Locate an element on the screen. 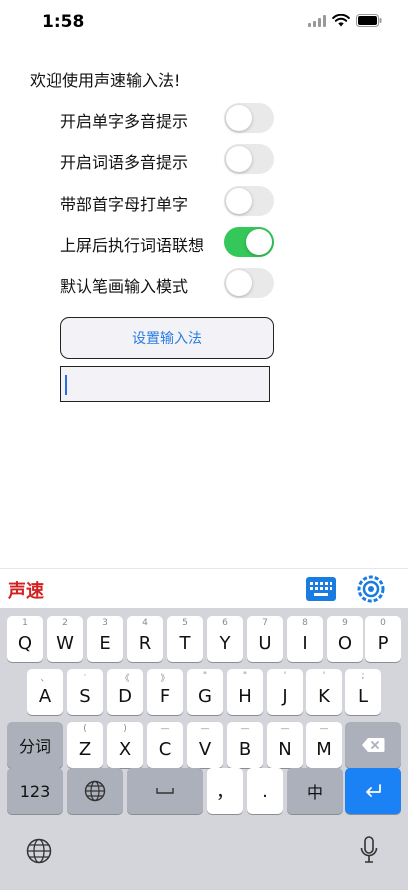 The height and width of the screenshot is (890, 408). keyboard-toolbar: 声速 is located at coordinates (204, 588).